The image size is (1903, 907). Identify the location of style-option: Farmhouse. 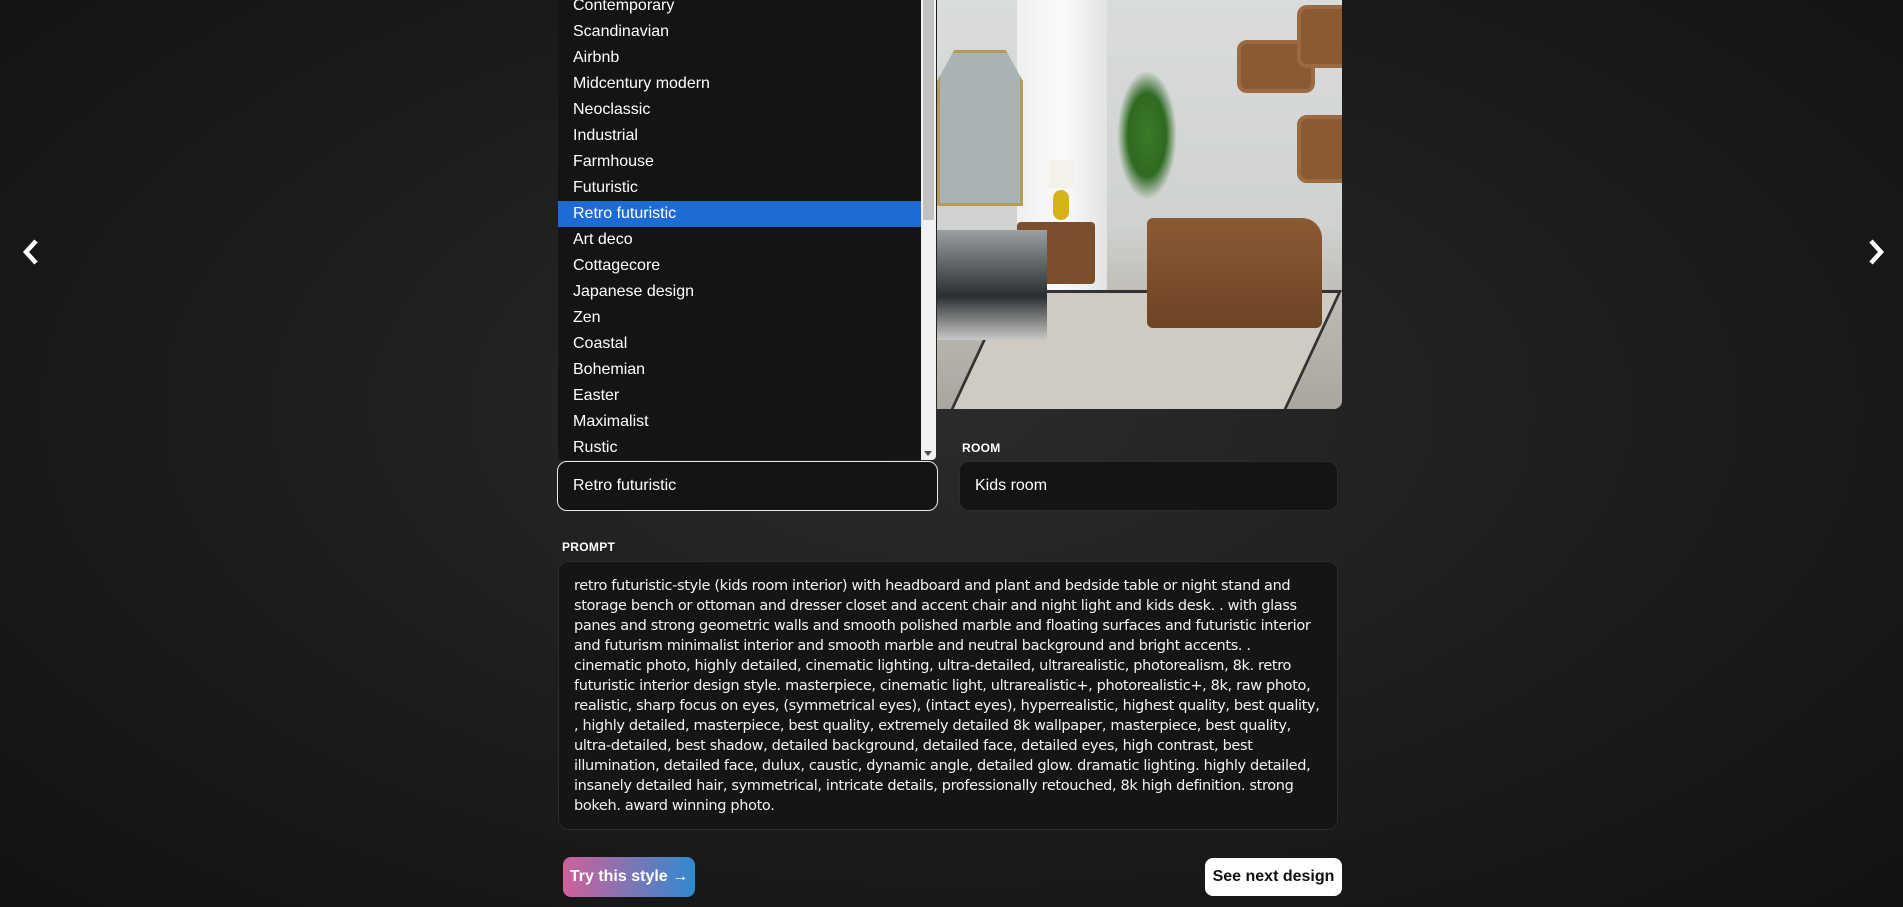
(739, 162).